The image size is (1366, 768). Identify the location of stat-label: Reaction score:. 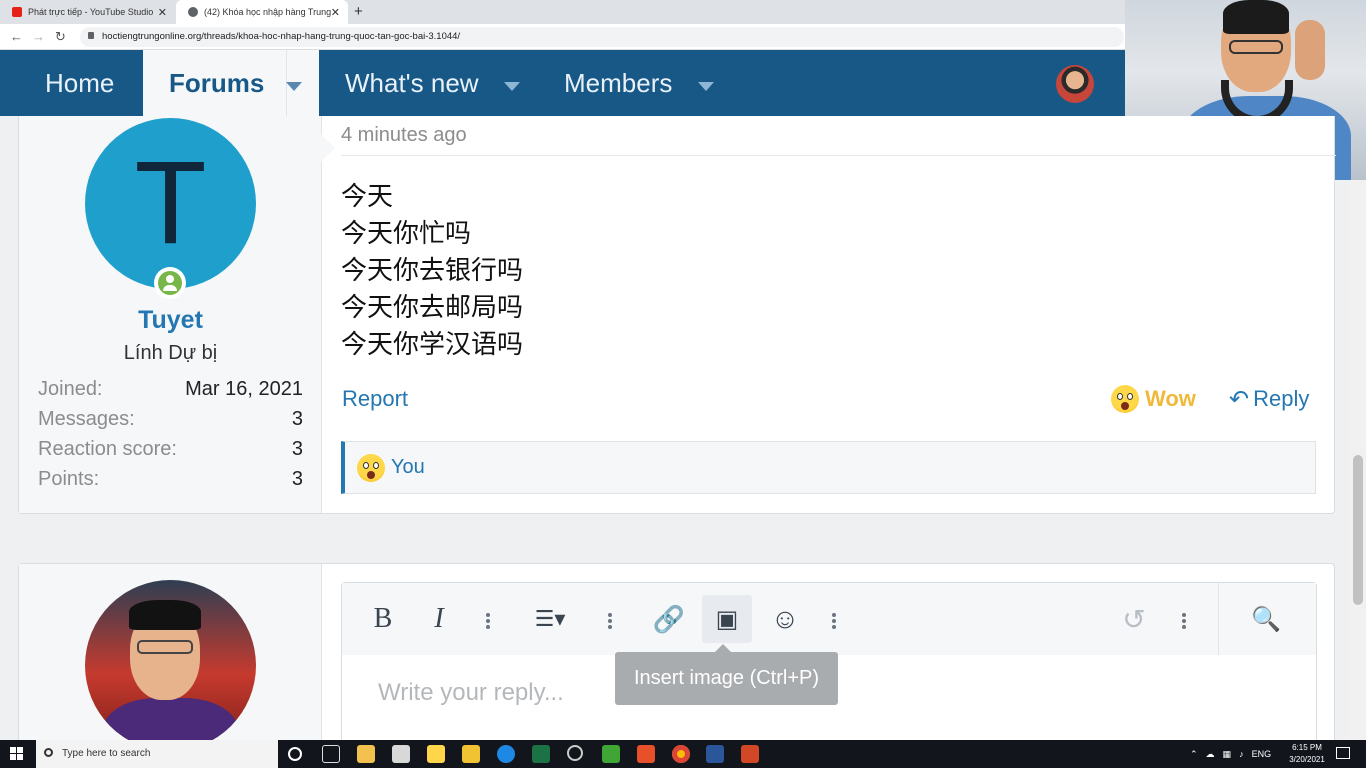
(107, 449).